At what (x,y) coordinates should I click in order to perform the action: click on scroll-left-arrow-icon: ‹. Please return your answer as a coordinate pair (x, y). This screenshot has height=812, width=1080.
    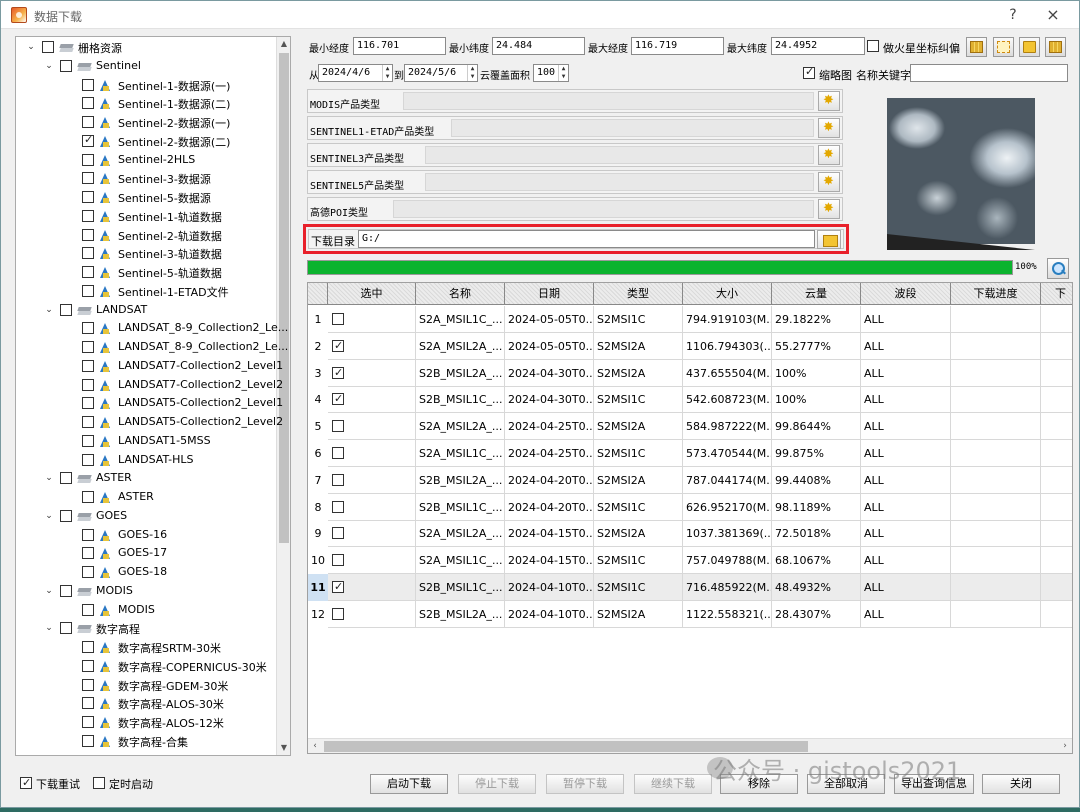
    Looking at the image, I should click on (315, 746).